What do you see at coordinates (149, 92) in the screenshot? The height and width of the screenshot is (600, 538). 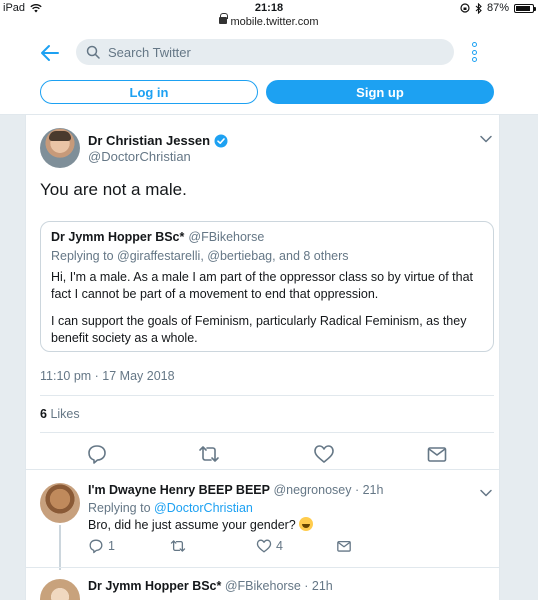 I see `login-button: Log in` at bounding box center [149, 92].